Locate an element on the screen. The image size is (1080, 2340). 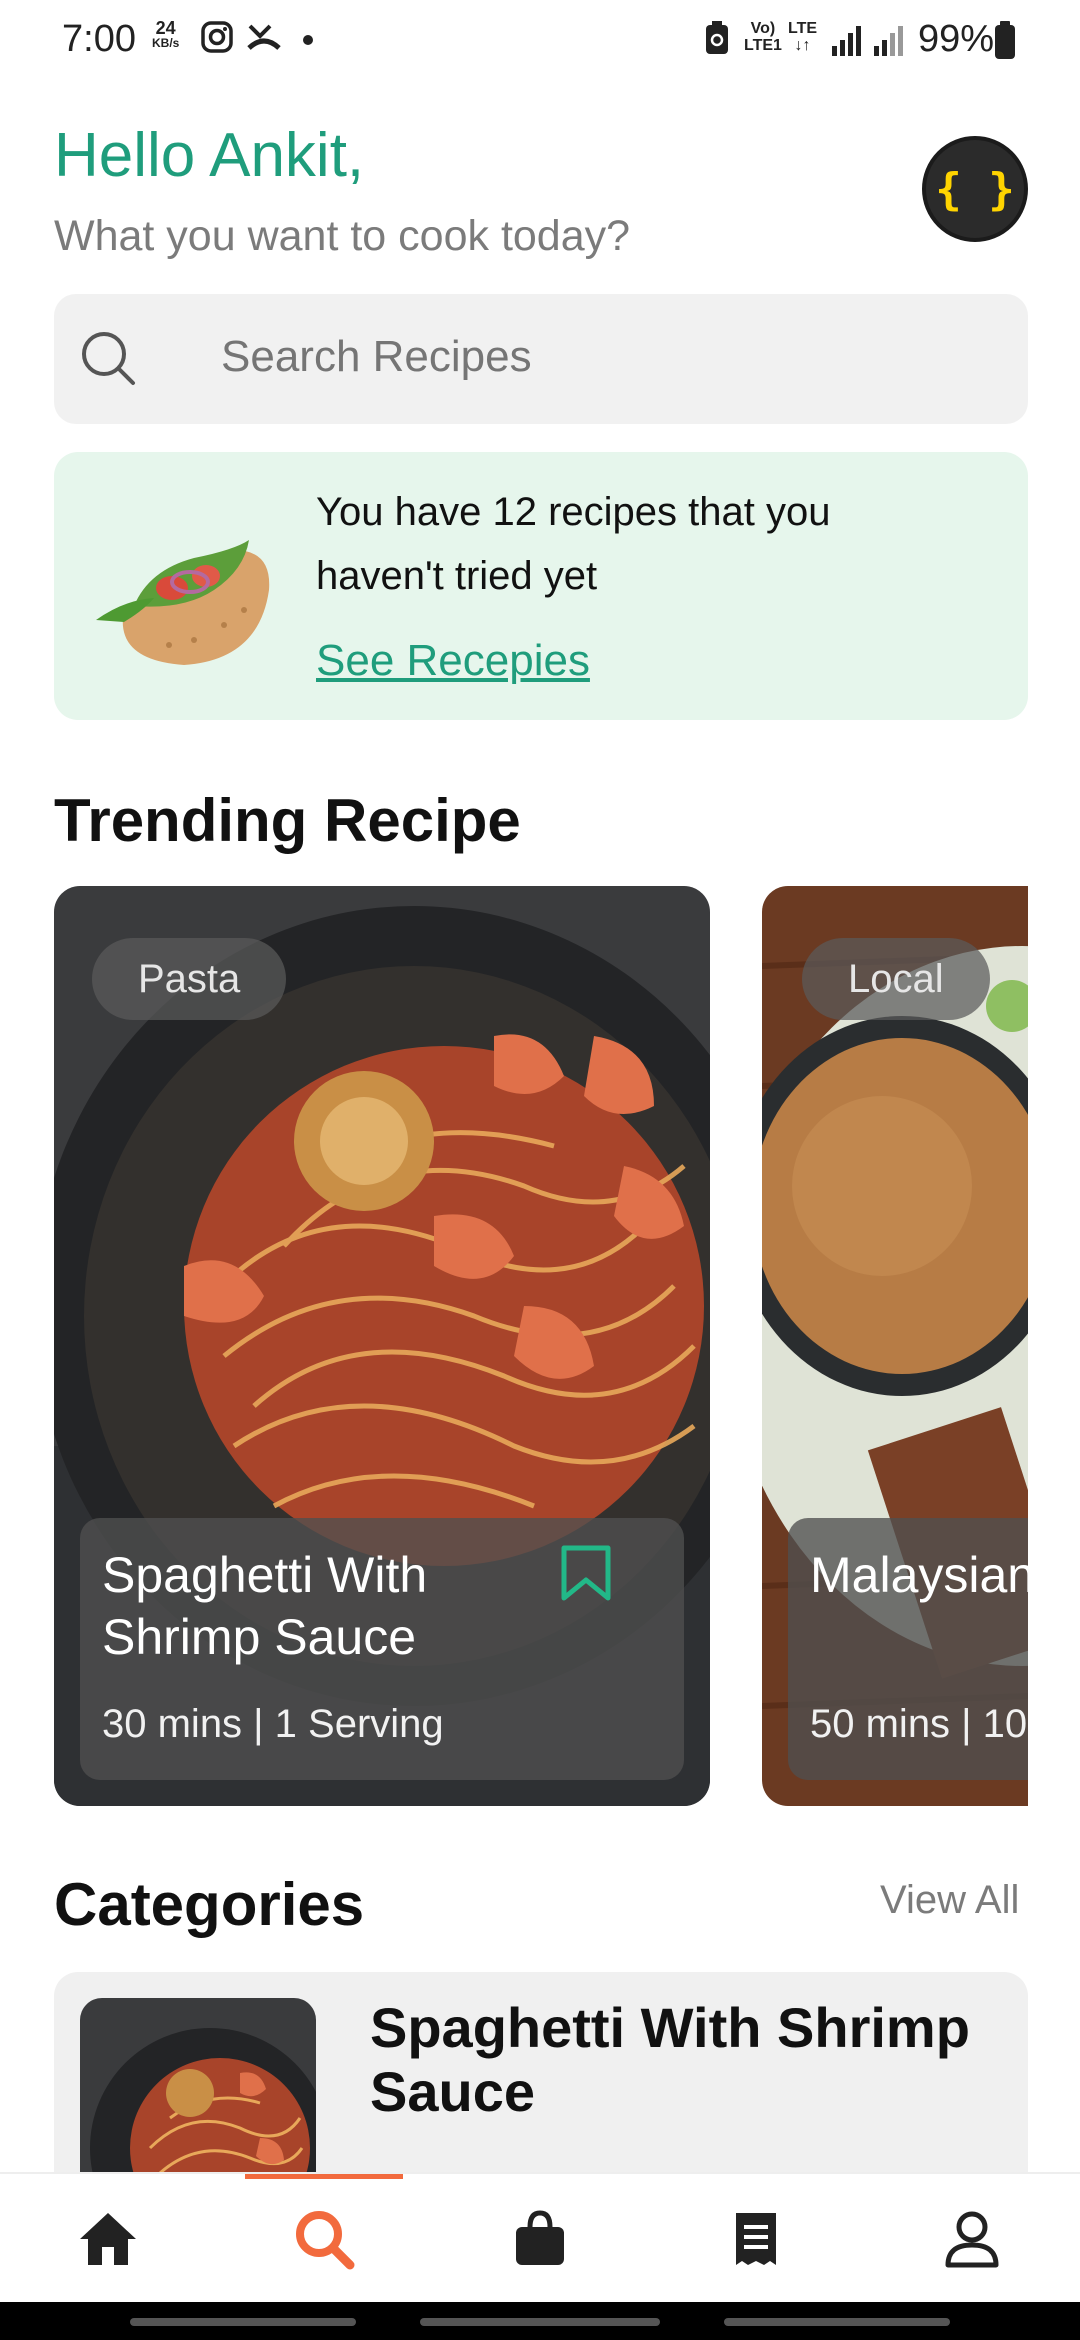
nav-search is located at coordinates (324, 2239).